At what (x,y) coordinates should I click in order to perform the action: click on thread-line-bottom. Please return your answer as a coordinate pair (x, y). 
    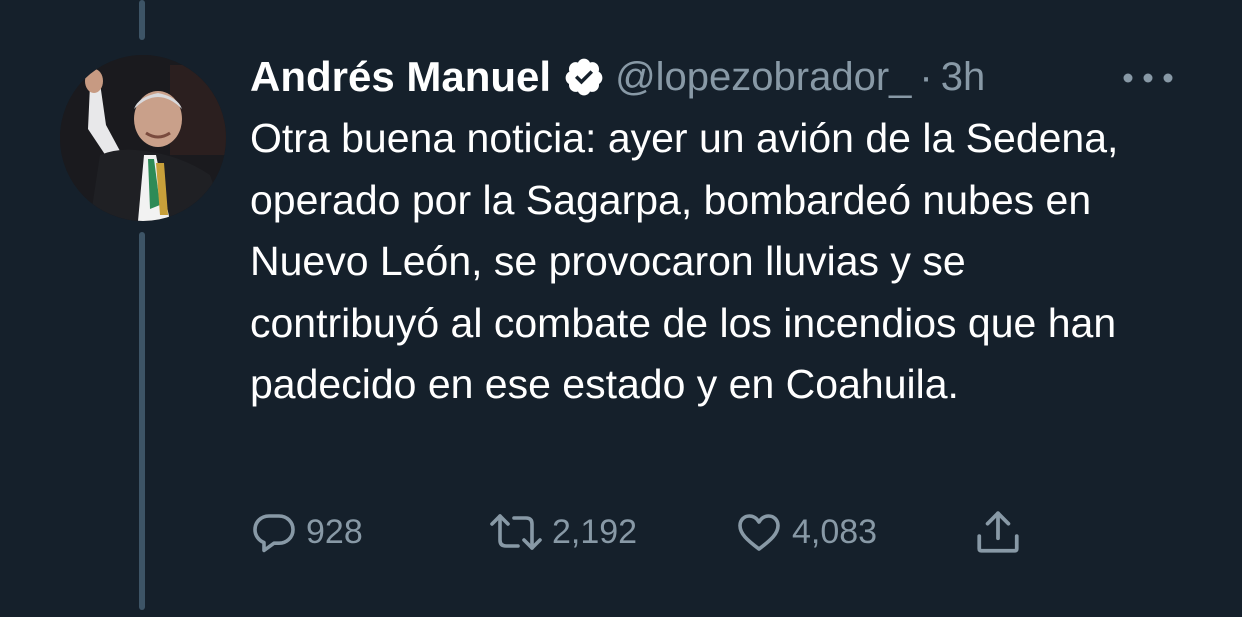
    Looking at the image, I should click on (142, 421).